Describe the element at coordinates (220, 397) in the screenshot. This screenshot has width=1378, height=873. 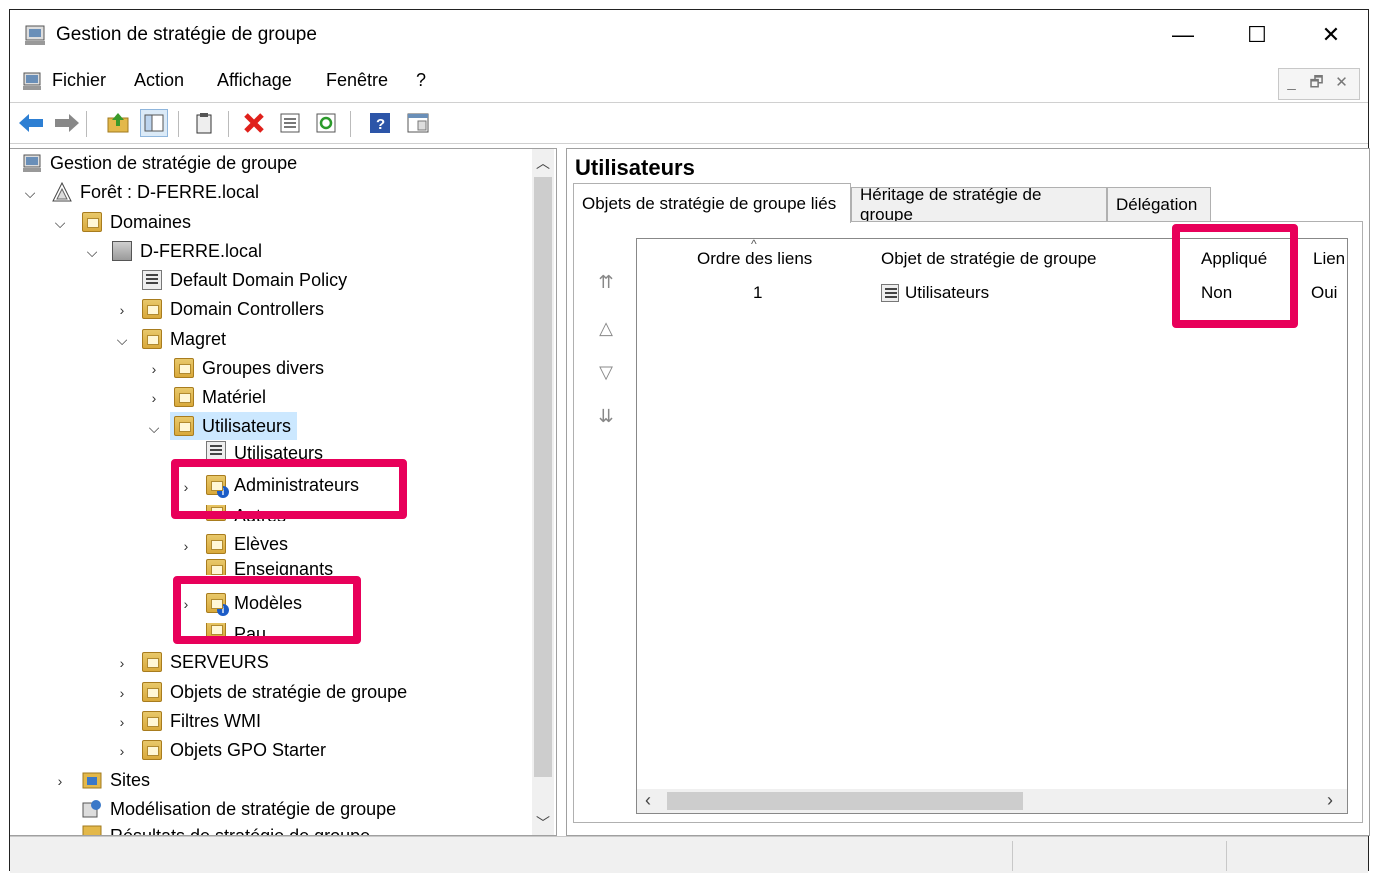
I see `tree-item-materiel: Matériel` at that location.